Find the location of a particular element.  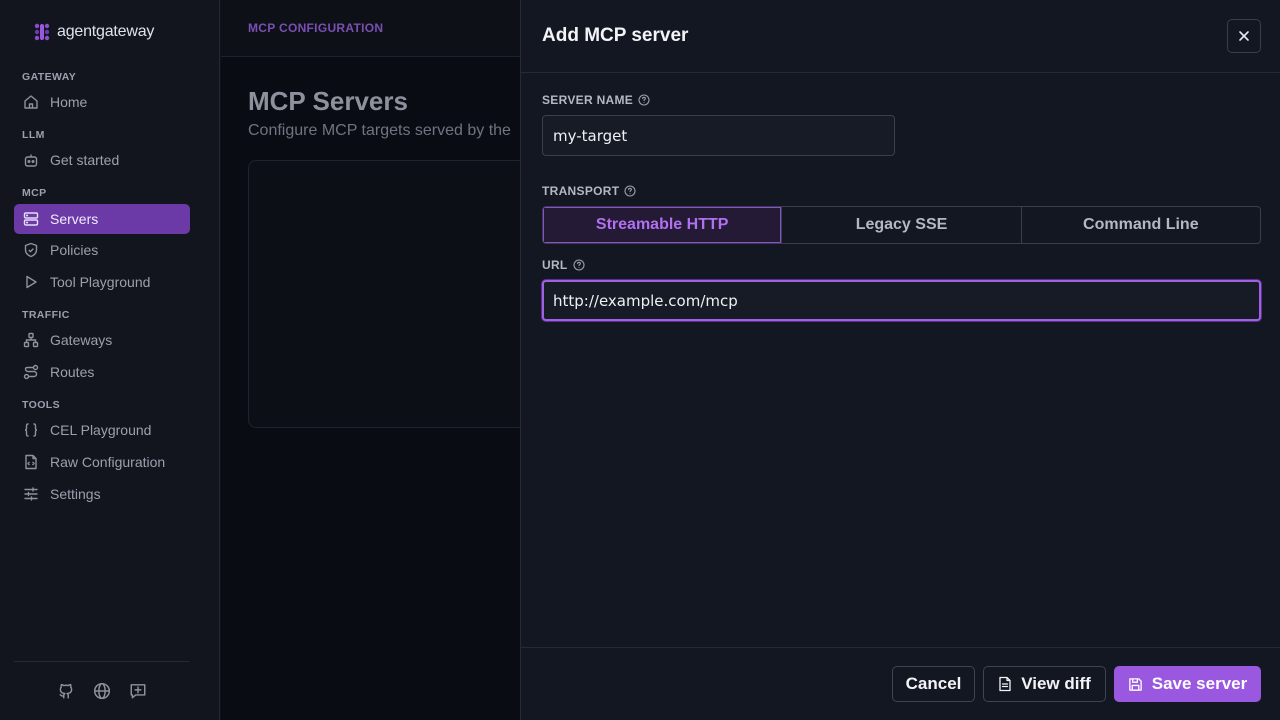

logo-text: agentgateway is located at coordinates (106, 31).